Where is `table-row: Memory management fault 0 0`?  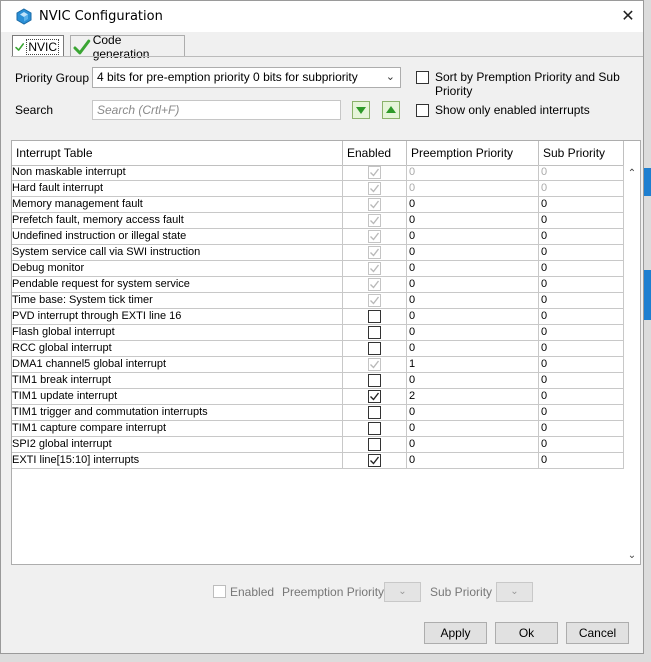 table-row: Memory management fault 0 0 is located at coordinates (318, 205).